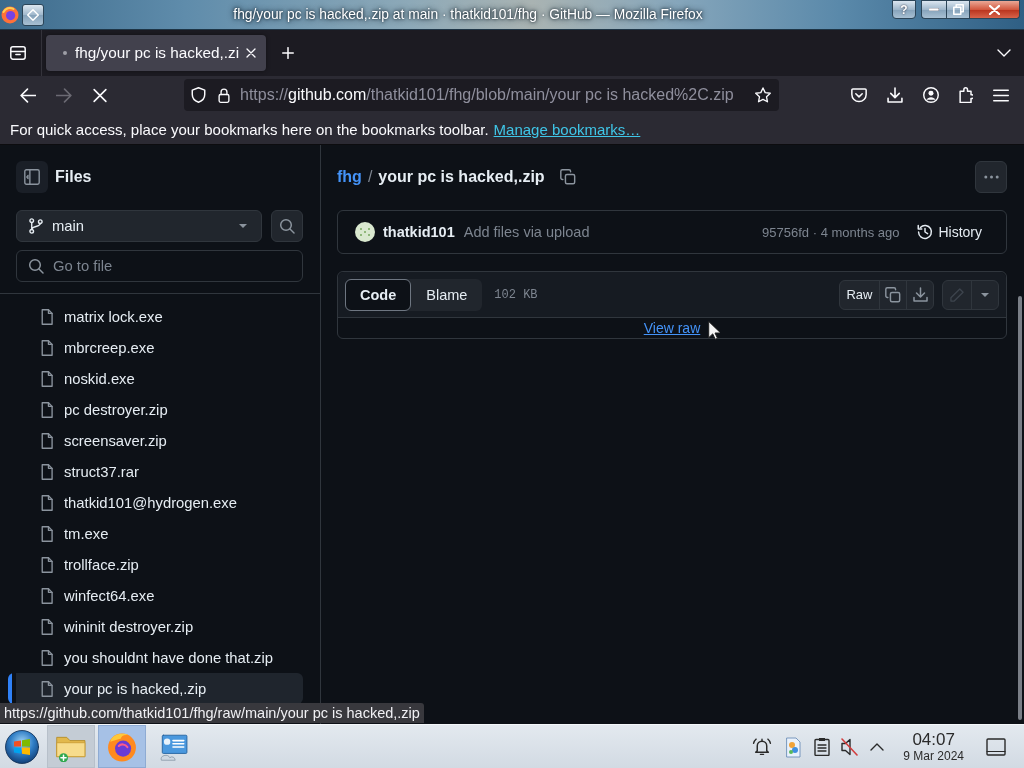  What do you see at coordinates (378, 294) in the screenshot?
I see `view-tab: Code` at bounding box center [378, 294].